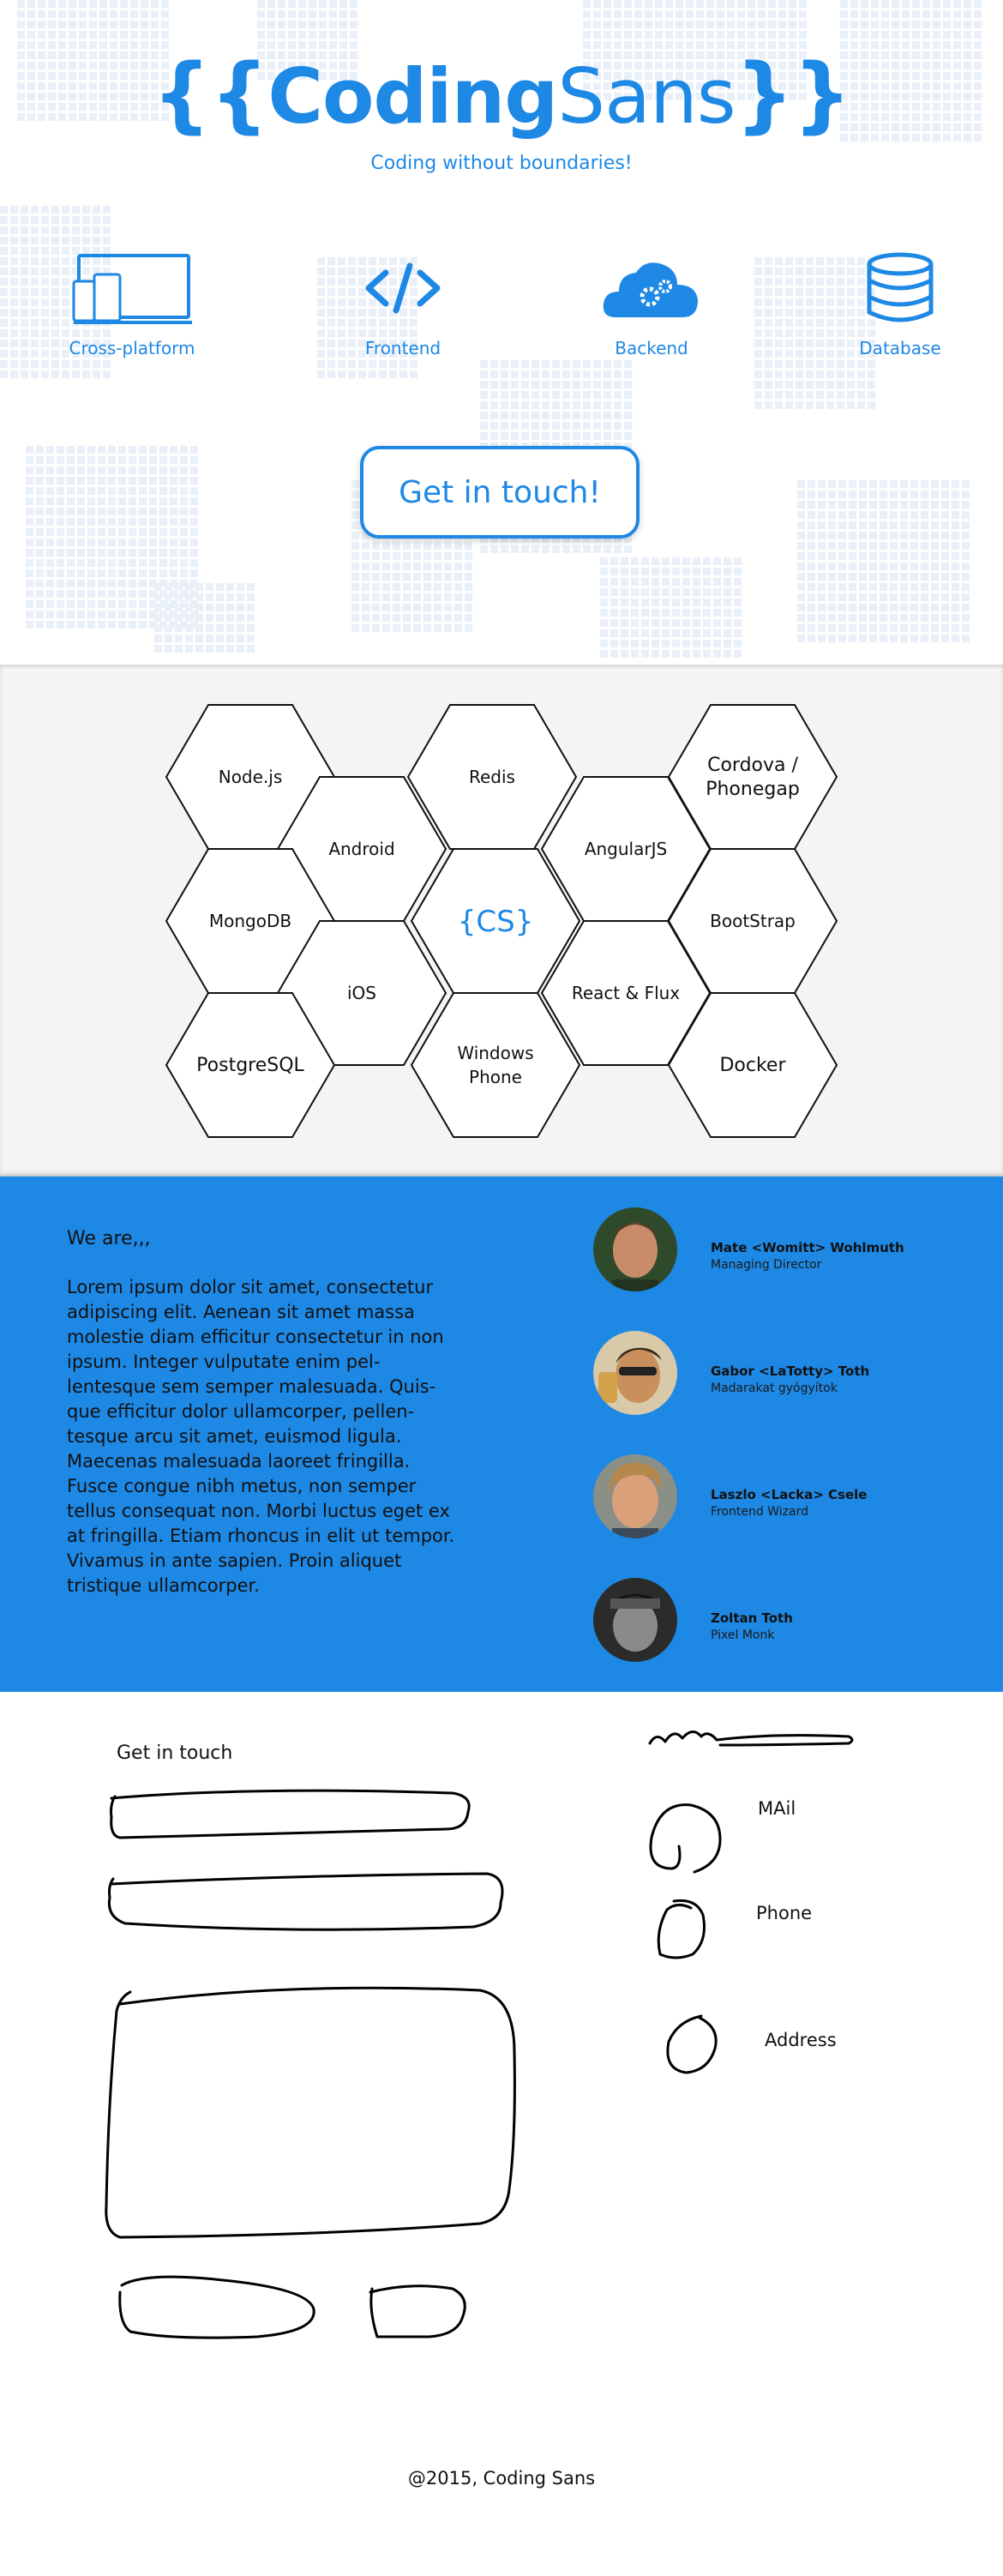  I want to click on logo: {{CodingSans}}, so click(501, 94).